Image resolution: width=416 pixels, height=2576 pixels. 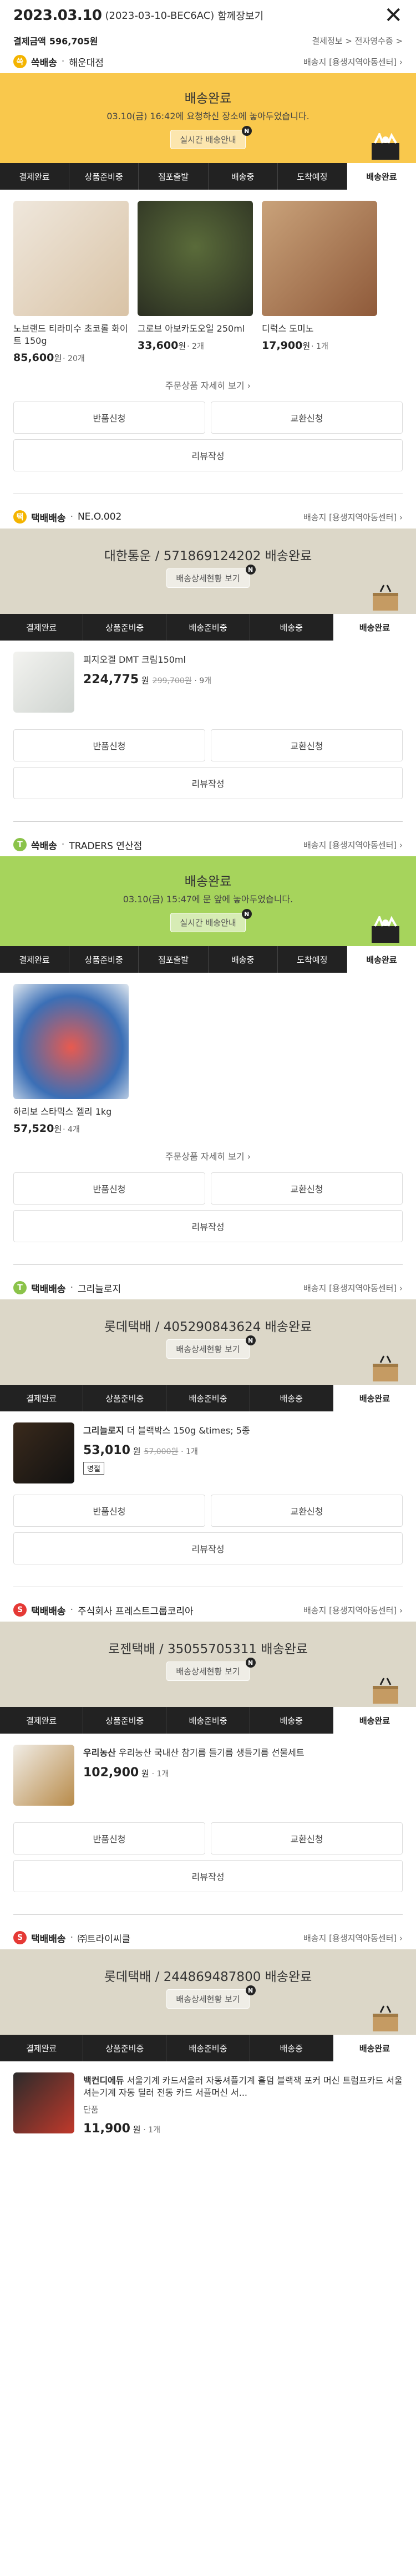 I want to click on product-card: 노브랜드 티라미수 초코롤 화이트 150g 85,600원 · 20개, so click(x=71, y=282).